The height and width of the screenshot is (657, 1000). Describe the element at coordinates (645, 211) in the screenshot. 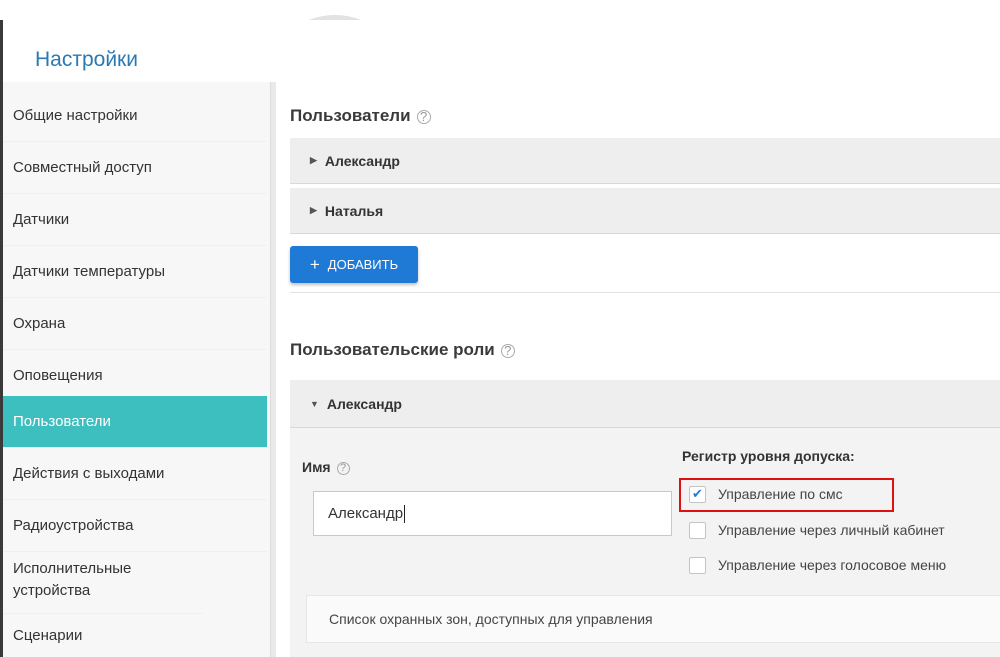

I see `user-row-natalia: ▶ Наталья` at that location.